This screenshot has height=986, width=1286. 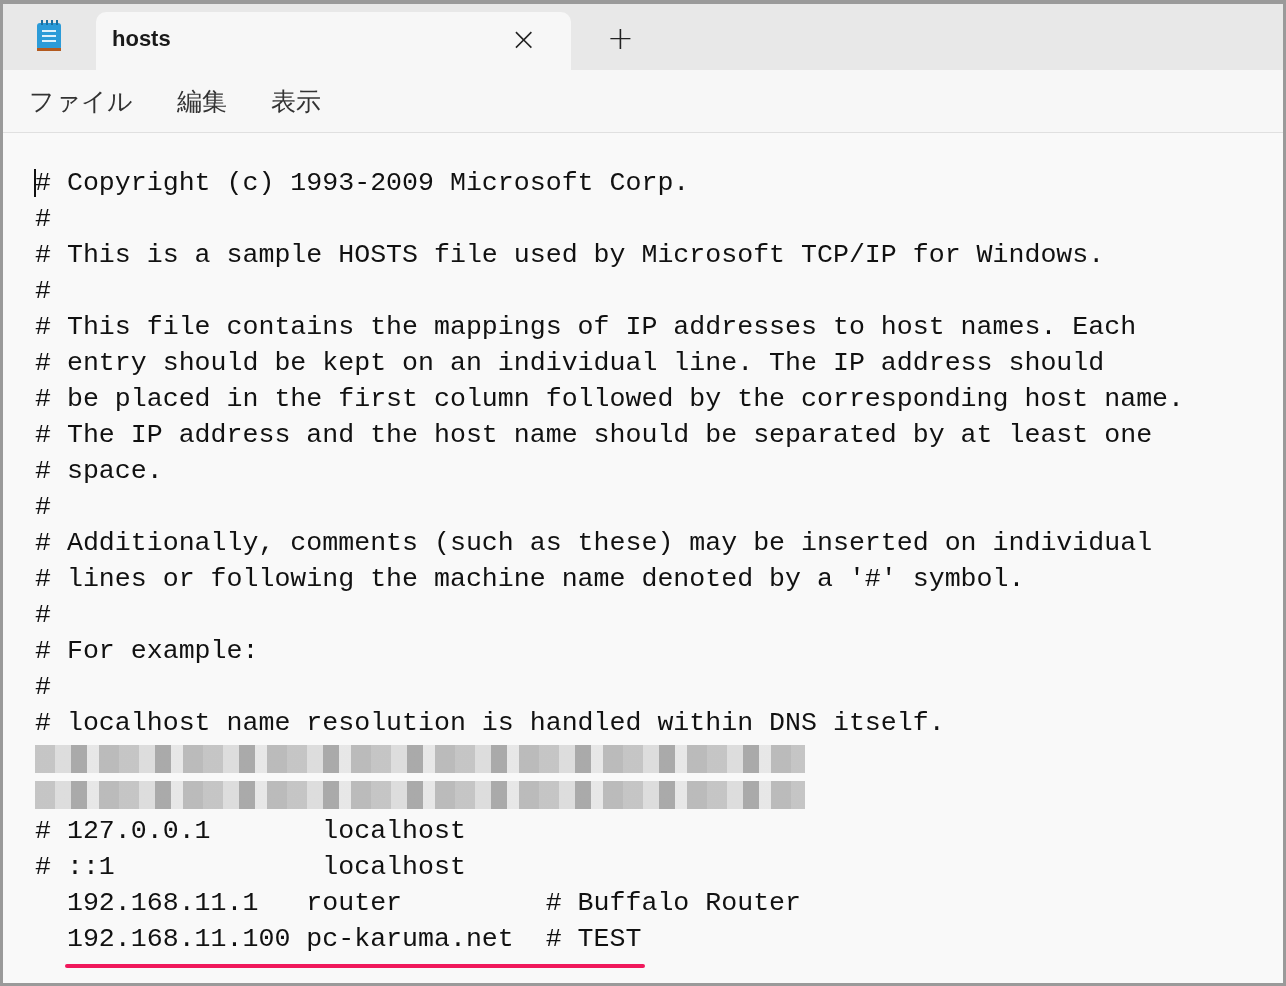 I want to click on text-line: # This file contains the mappings of IP addresses to host names. Each, so click(x=586, y=327).